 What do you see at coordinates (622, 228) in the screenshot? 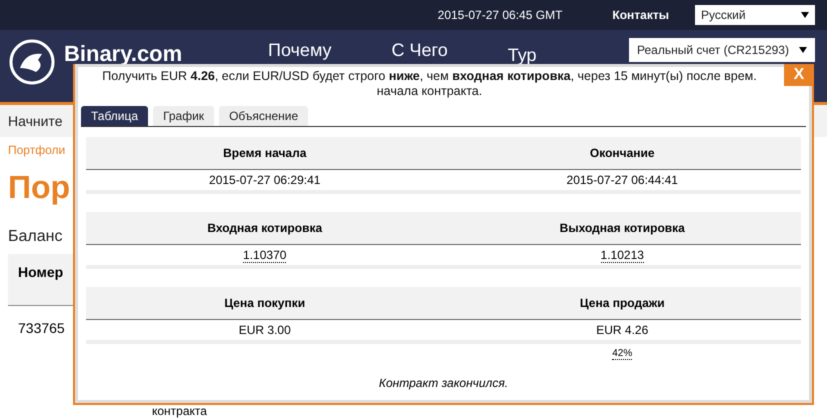
I see `column-header: Выходная котировка` at bounding box center [622, 228].